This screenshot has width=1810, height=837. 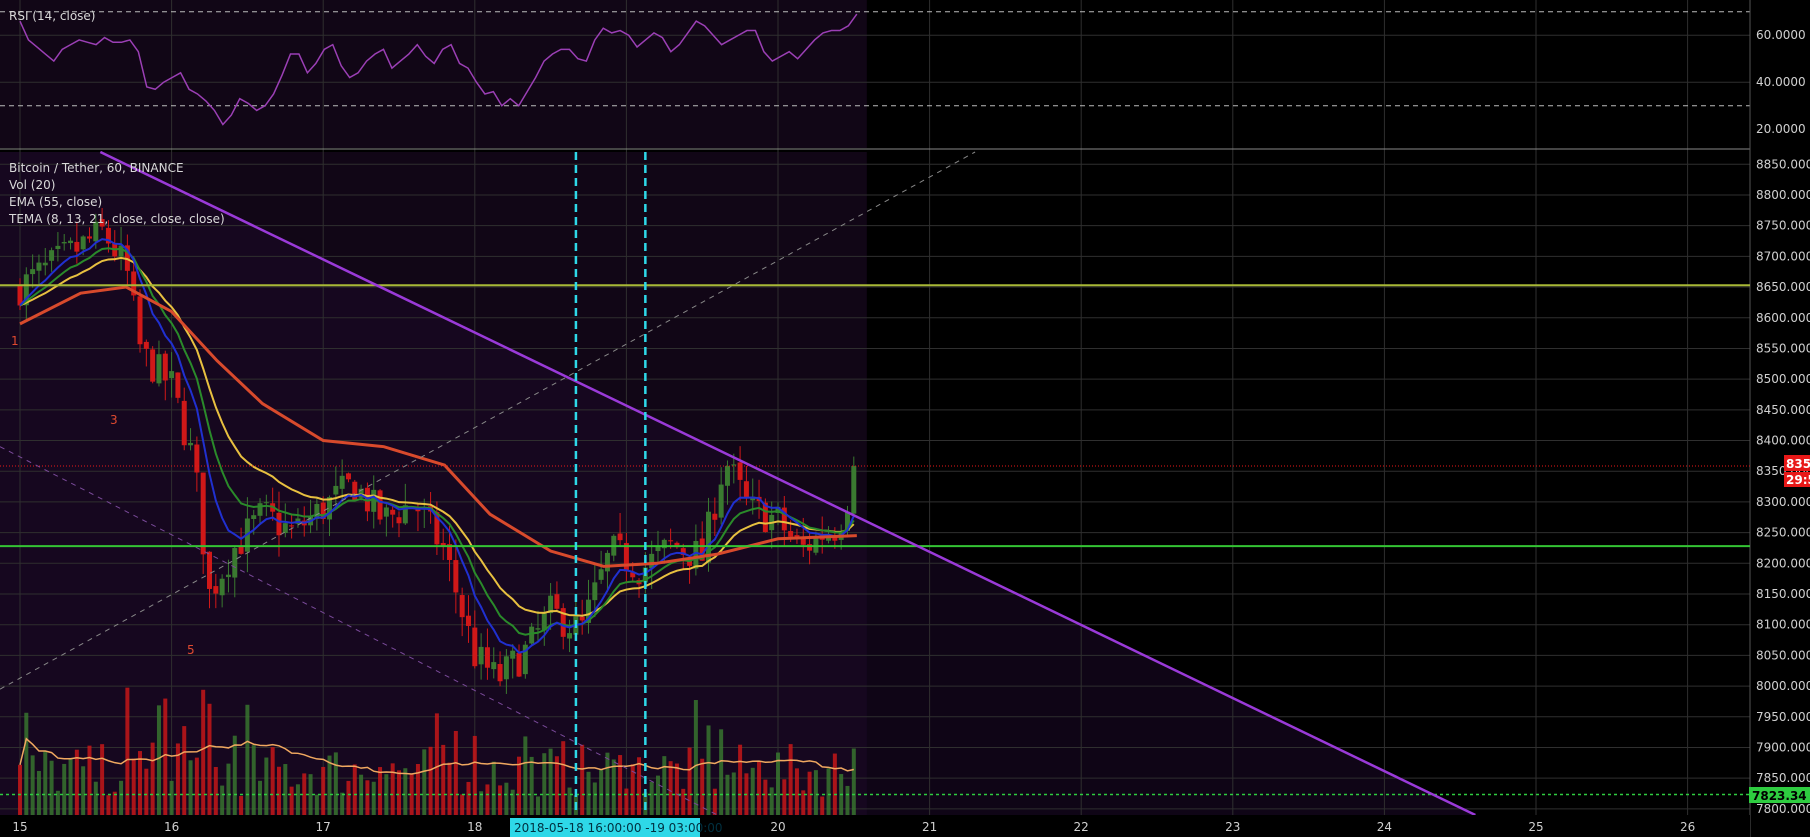 What do you see at coordinates (1783, 348) in the screenshot?
I see `price-tick-label: 8550.000` at bounding box center [1783, 348].